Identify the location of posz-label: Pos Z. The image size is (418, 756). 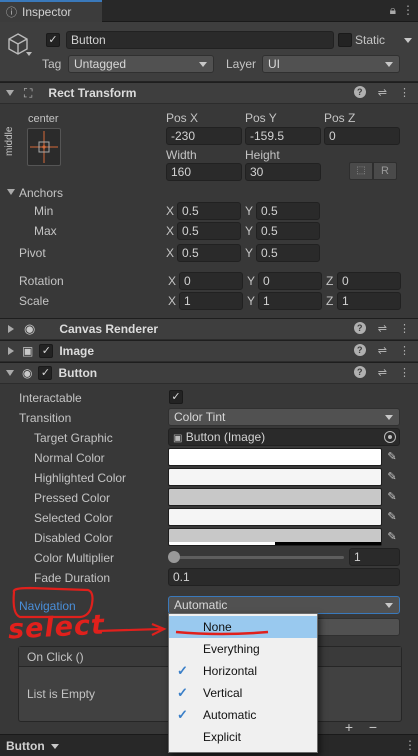
(340, 118).